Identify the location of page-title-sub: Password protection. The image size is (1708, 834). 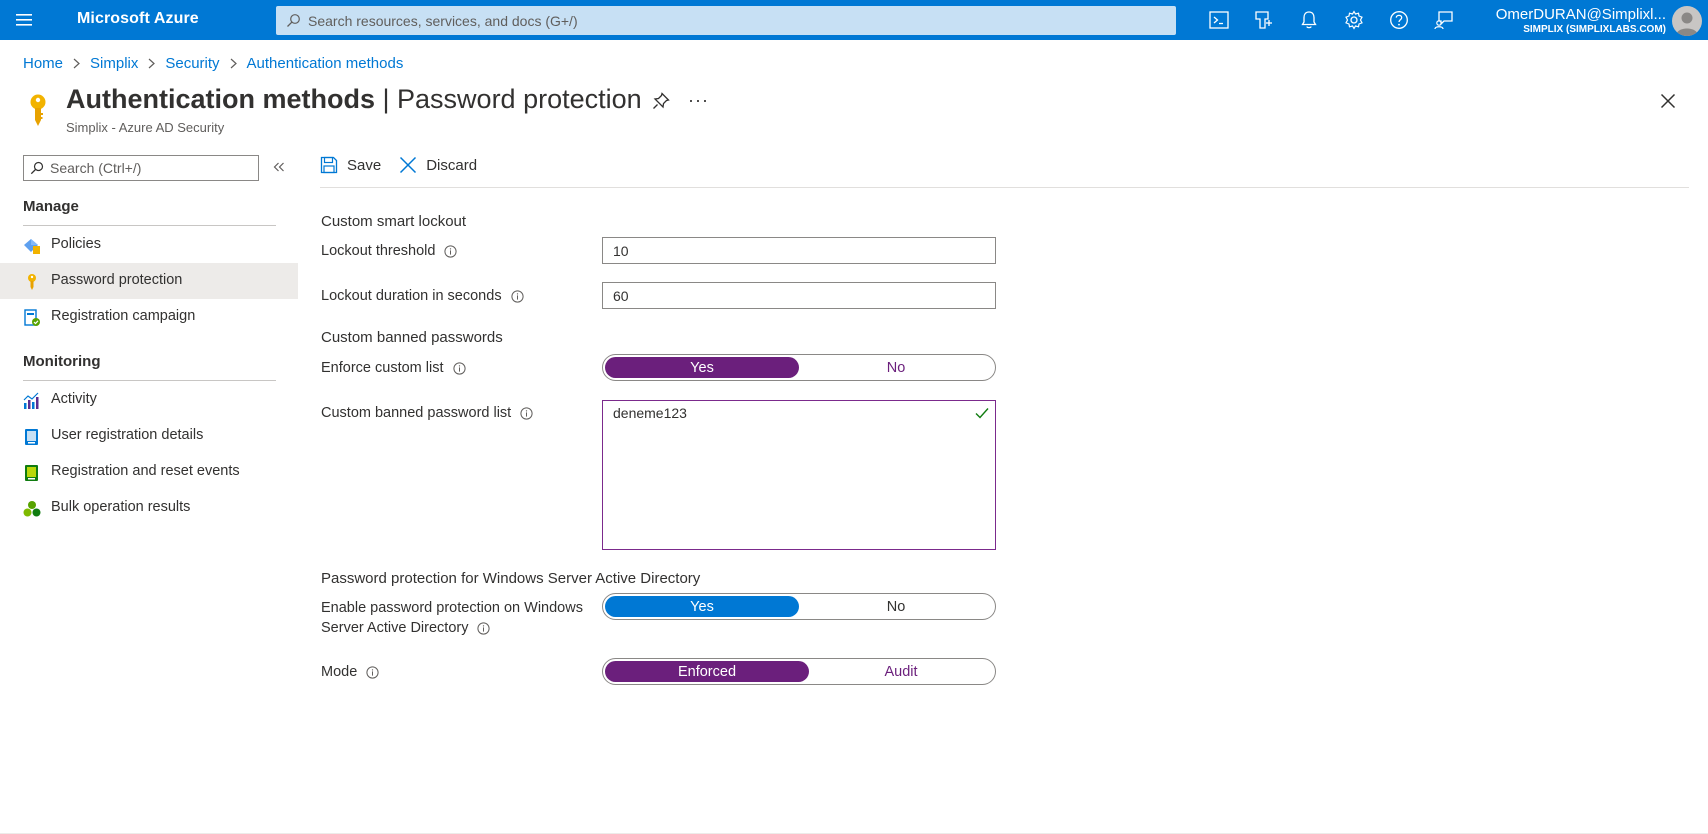
(519, 99).